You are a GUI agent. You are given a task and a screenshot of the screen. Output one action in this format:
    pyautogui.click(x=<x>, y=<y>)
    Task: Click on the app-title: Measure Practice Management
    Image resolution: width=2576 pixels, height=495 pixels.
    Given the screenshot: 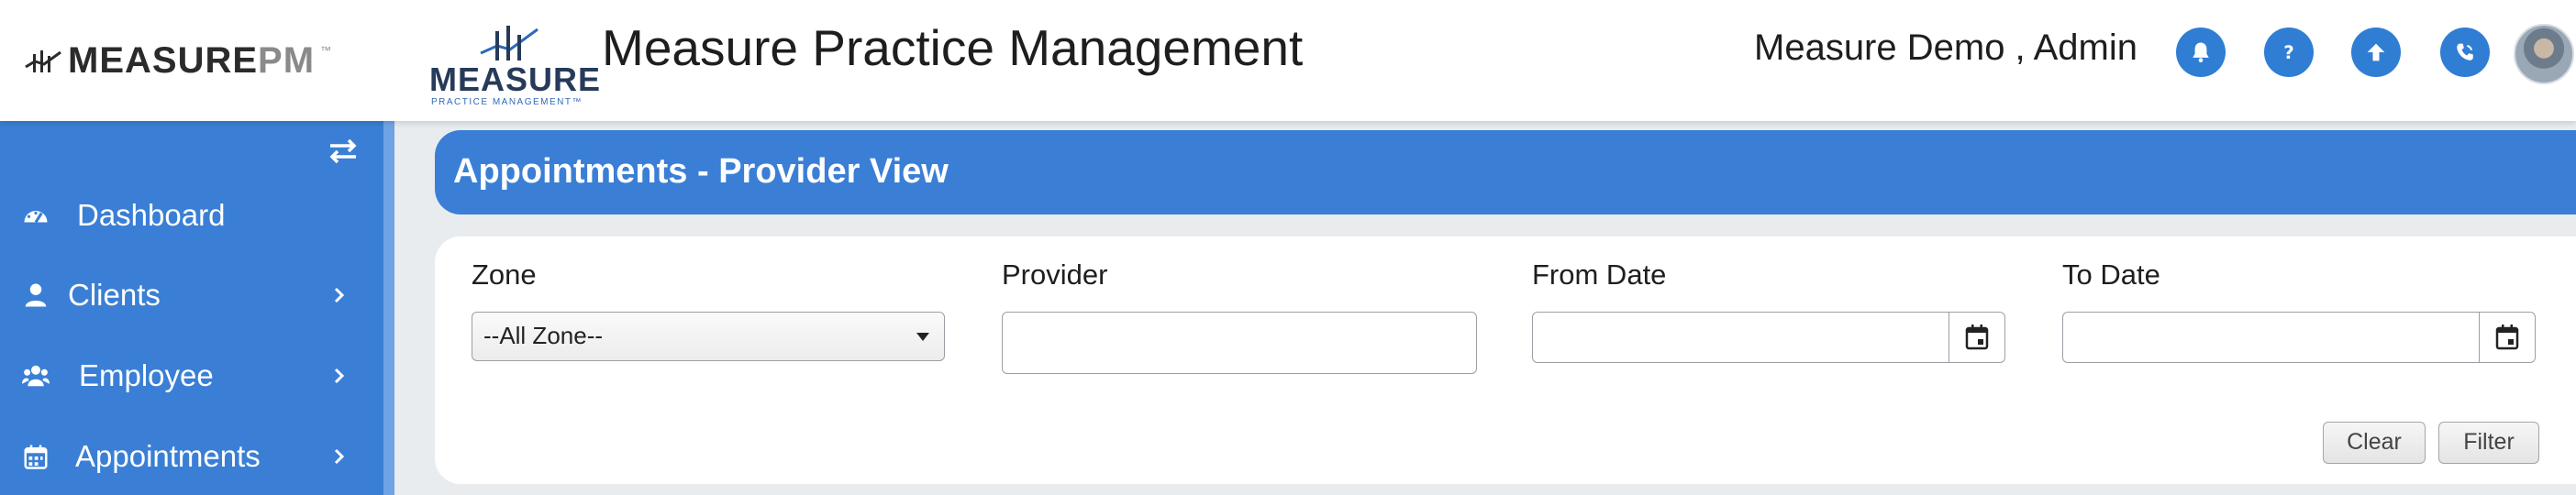 What is the action you would take?
    pyautogui.click(x=953, y=47)
    